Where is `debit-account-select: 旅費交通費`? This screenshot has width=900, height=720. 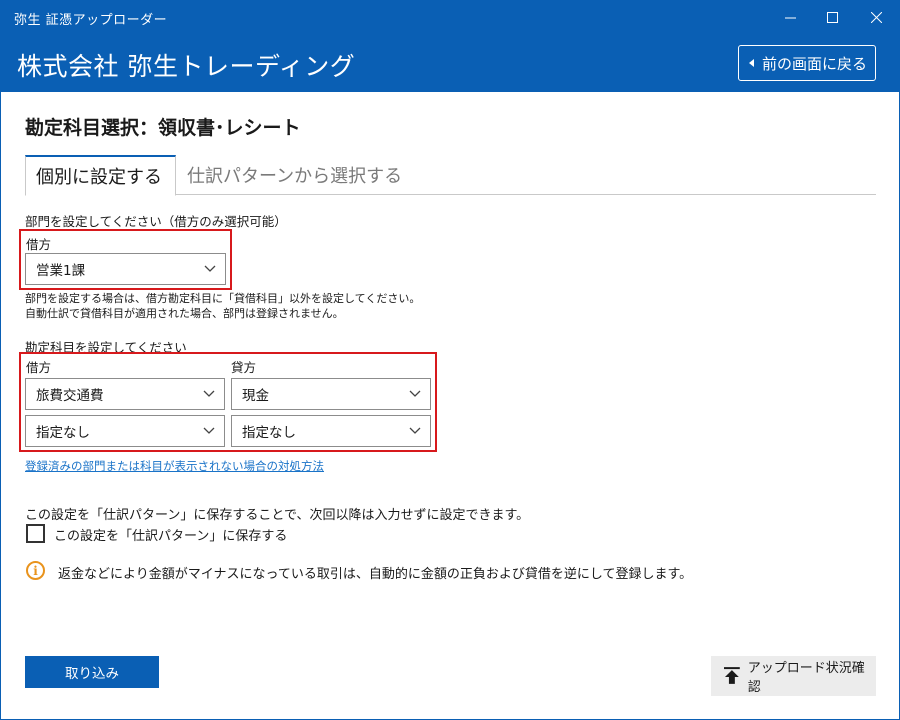 debit-account-select: 旅費交通費 is located at coordinates (125, 394).